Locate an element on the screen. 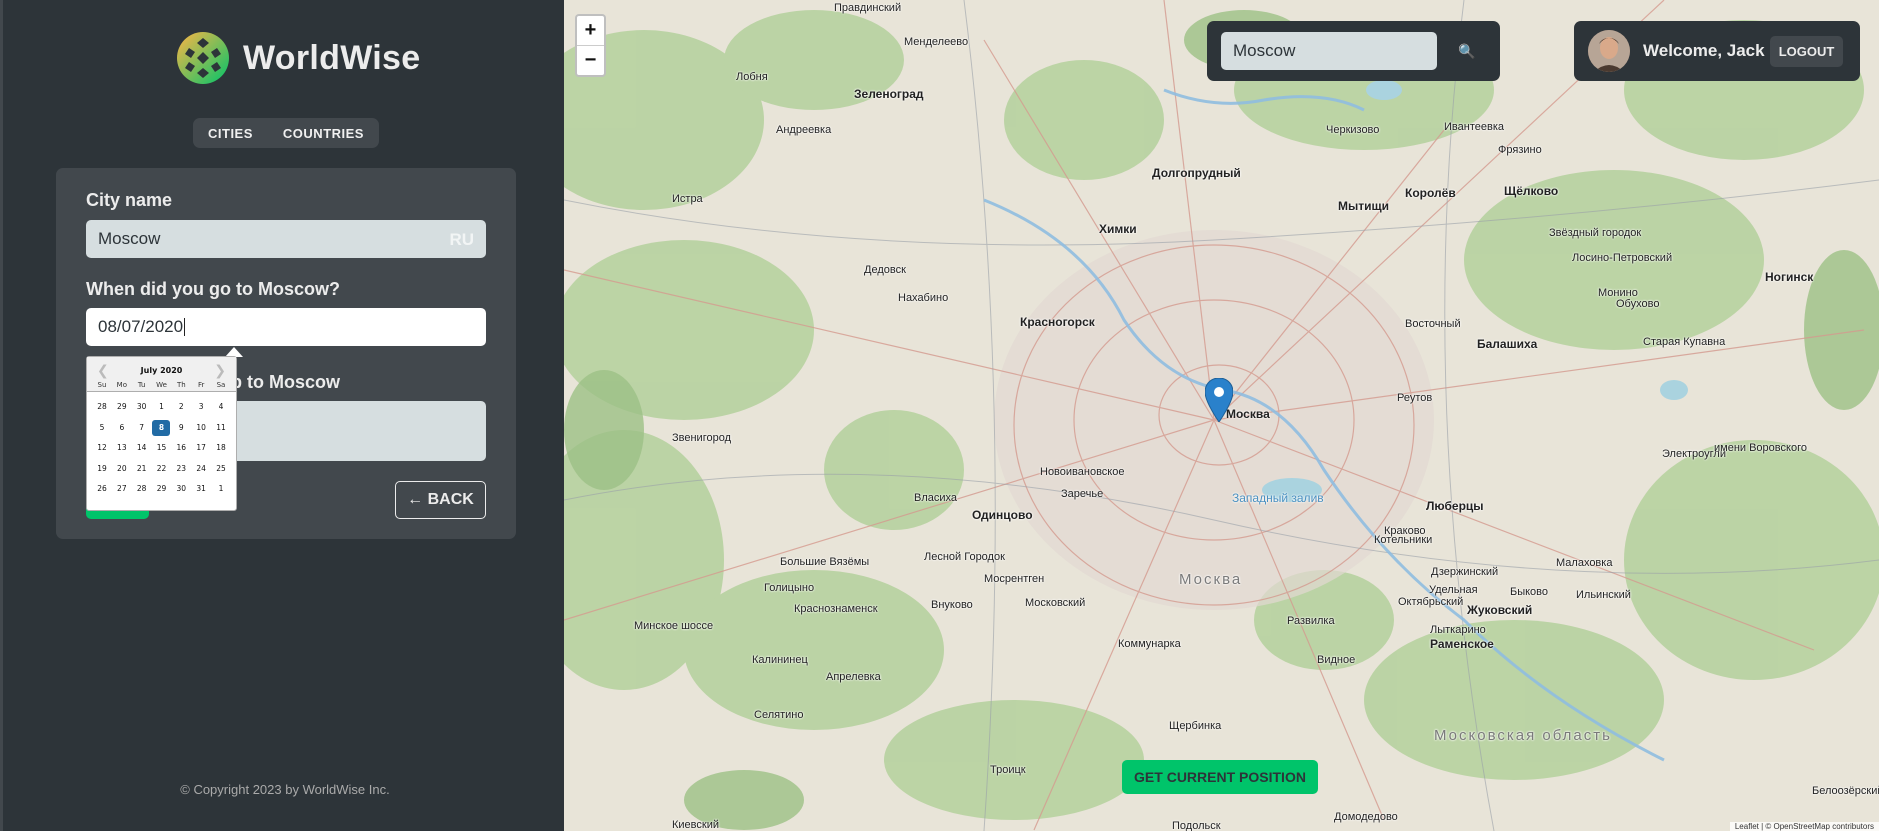 The height and width of the screenshot is (831, 1879). map-label: Новоивановское is located at coordinates (1082, 472).